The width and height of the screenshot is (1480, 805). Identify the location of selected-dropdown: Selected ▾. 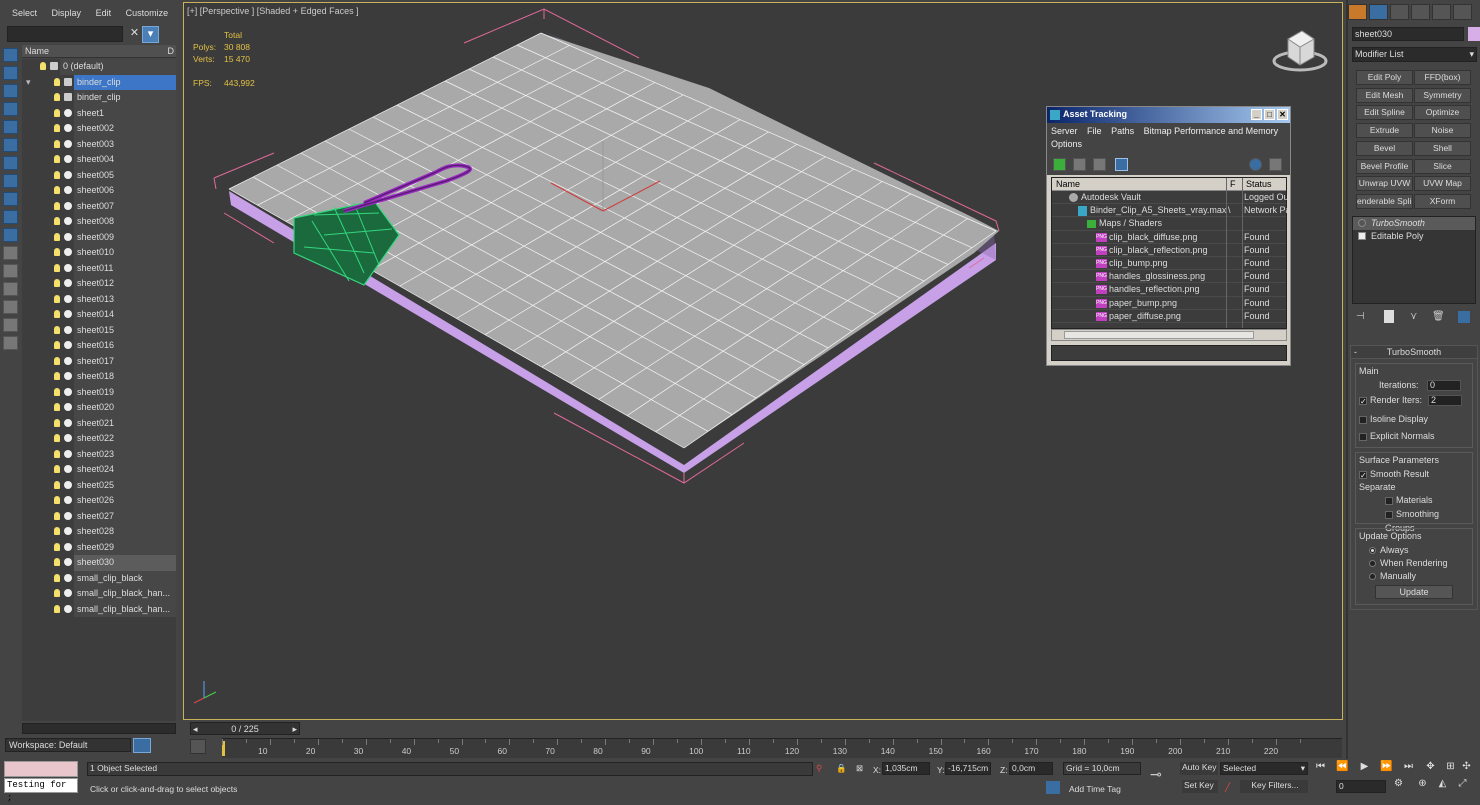
(1264, 768).